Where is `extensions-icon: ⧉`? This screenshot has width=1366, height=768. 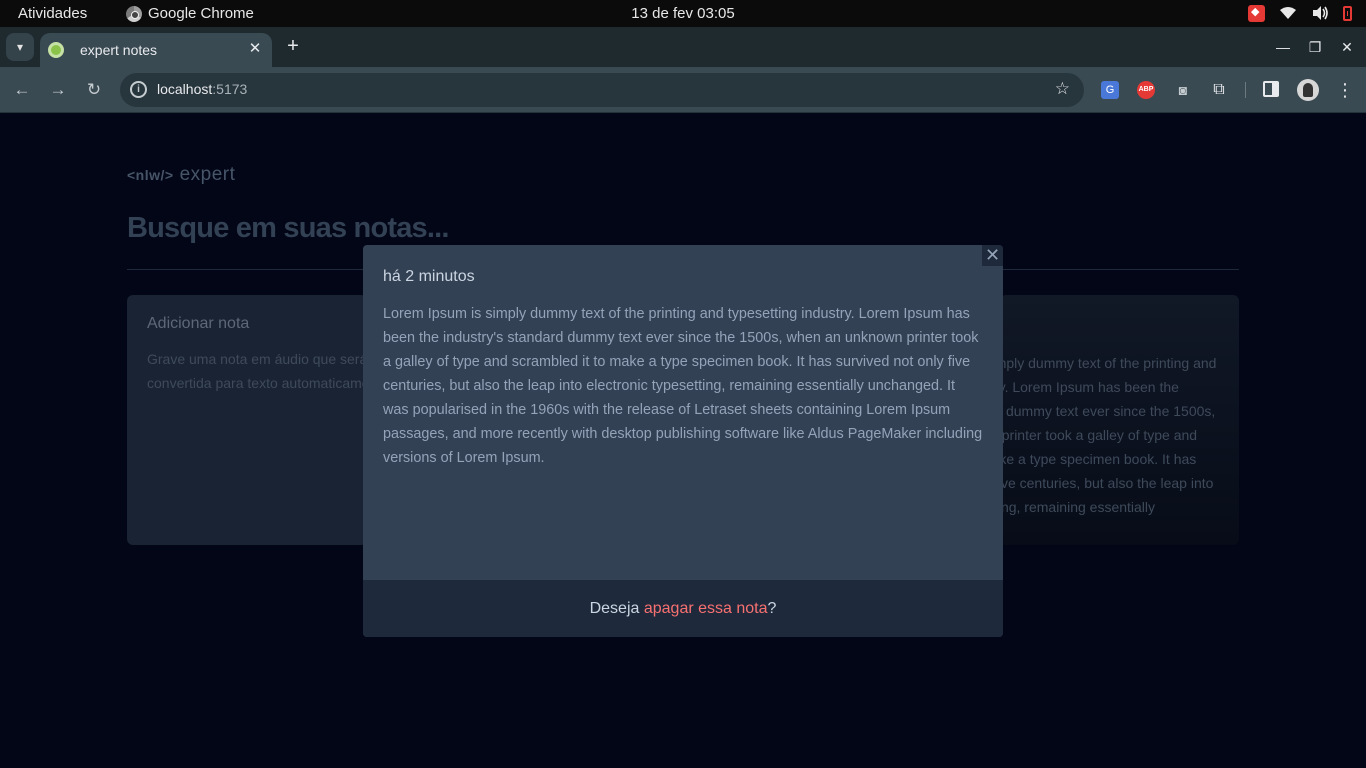 extensions-icon: ⧉ is located at coordinates (1219, 90).